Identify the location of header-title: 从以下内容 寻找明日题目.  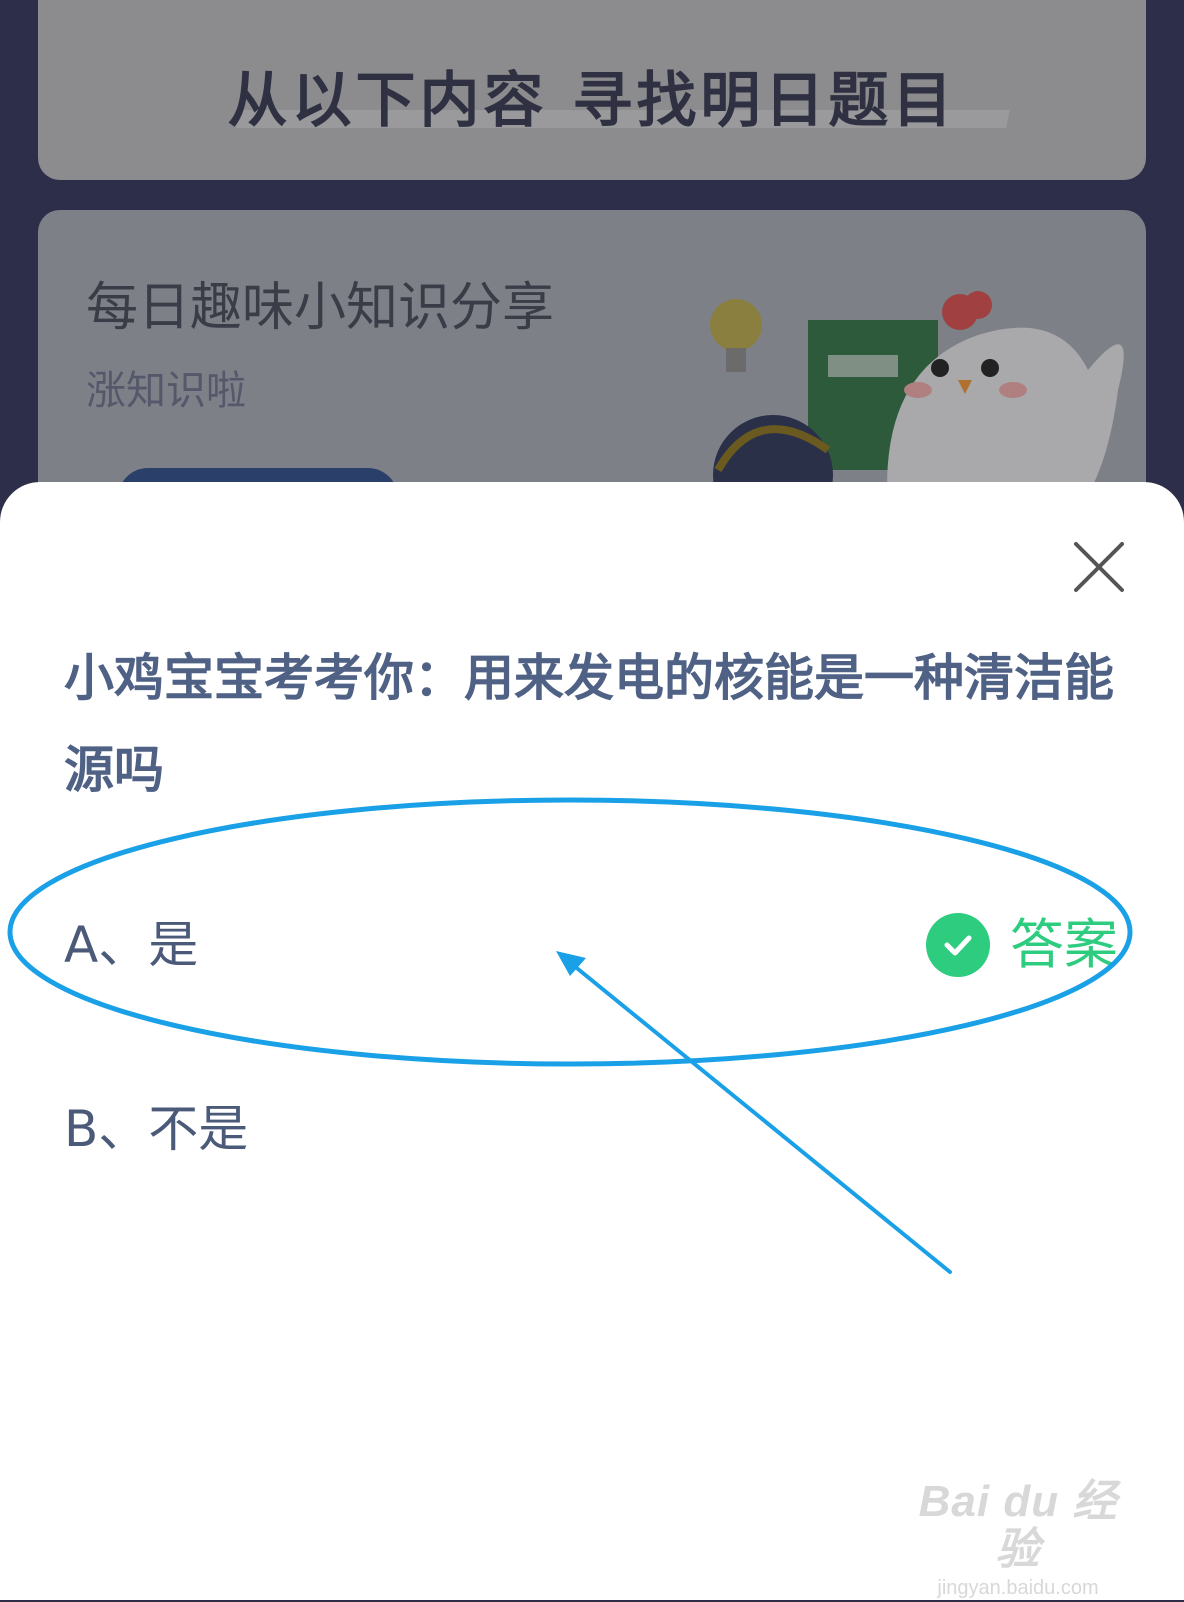
(592, 101).